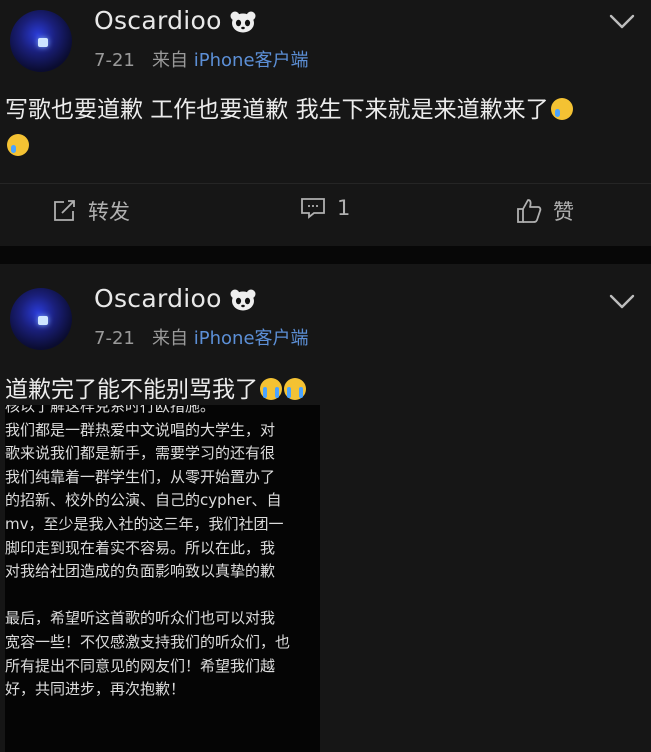 Image resolution: width=651 pixels, height=752 pixels. I want to click on image-text-line: 核以了解这样克系时行欧措施。, so click(110, 410).